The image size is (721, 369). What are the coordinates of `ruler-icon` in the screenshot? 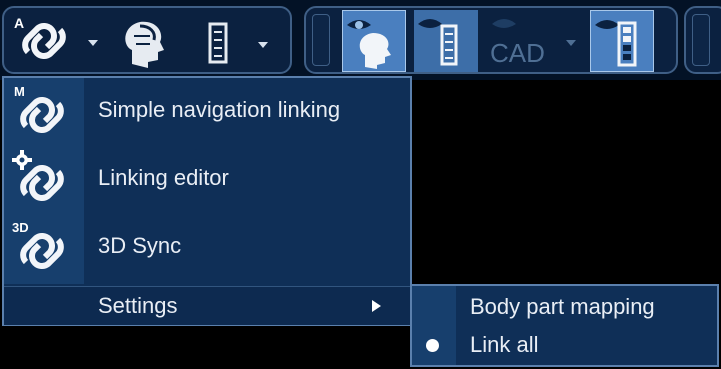 It's located at (218, 43).